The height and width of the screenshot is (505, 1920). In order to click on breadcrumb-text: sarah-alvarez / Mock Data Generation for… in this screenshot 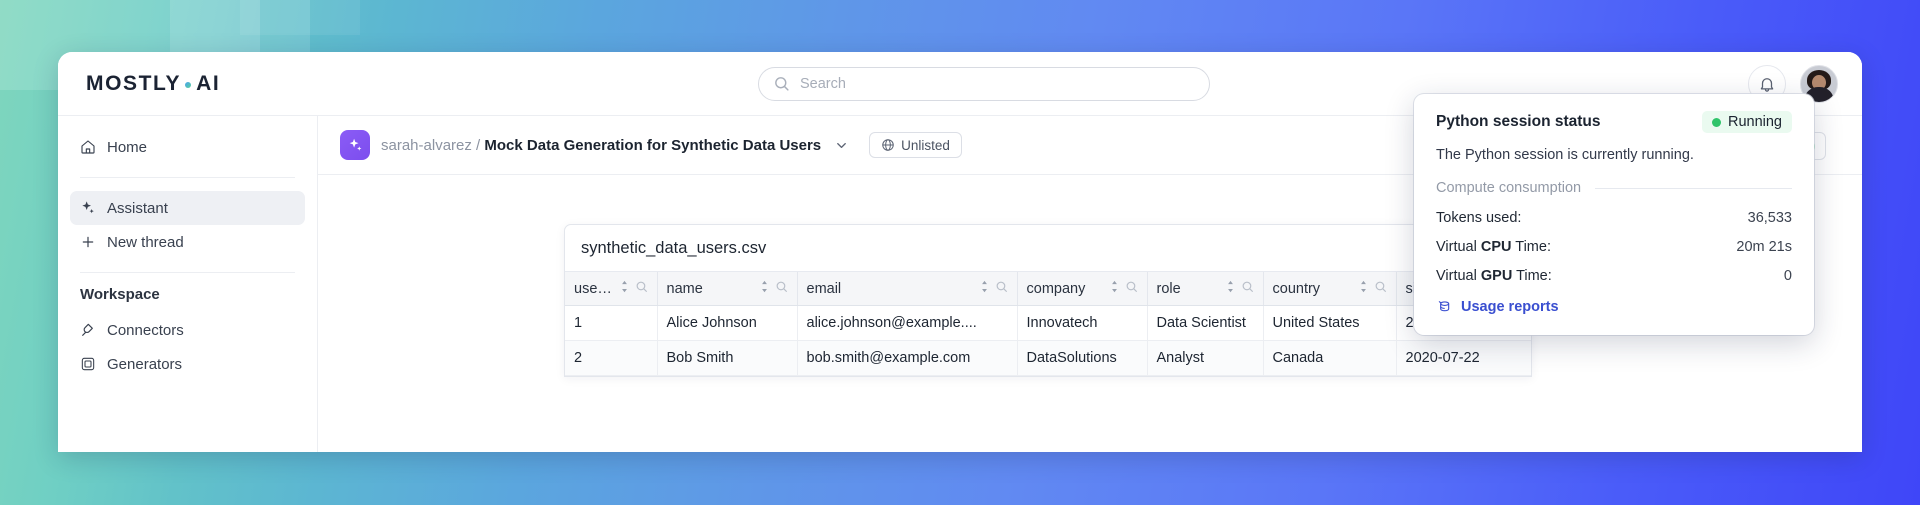, I will do `click(601, 145)`.